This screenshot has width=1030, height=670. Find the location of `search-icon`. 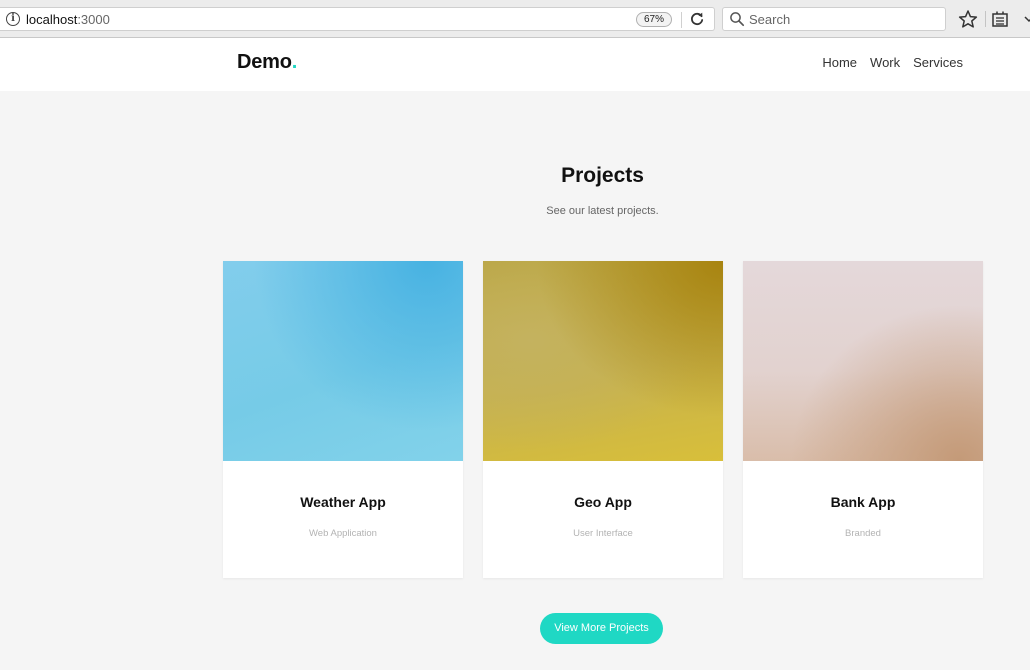

search-icon is located at coordinates (737, 19).